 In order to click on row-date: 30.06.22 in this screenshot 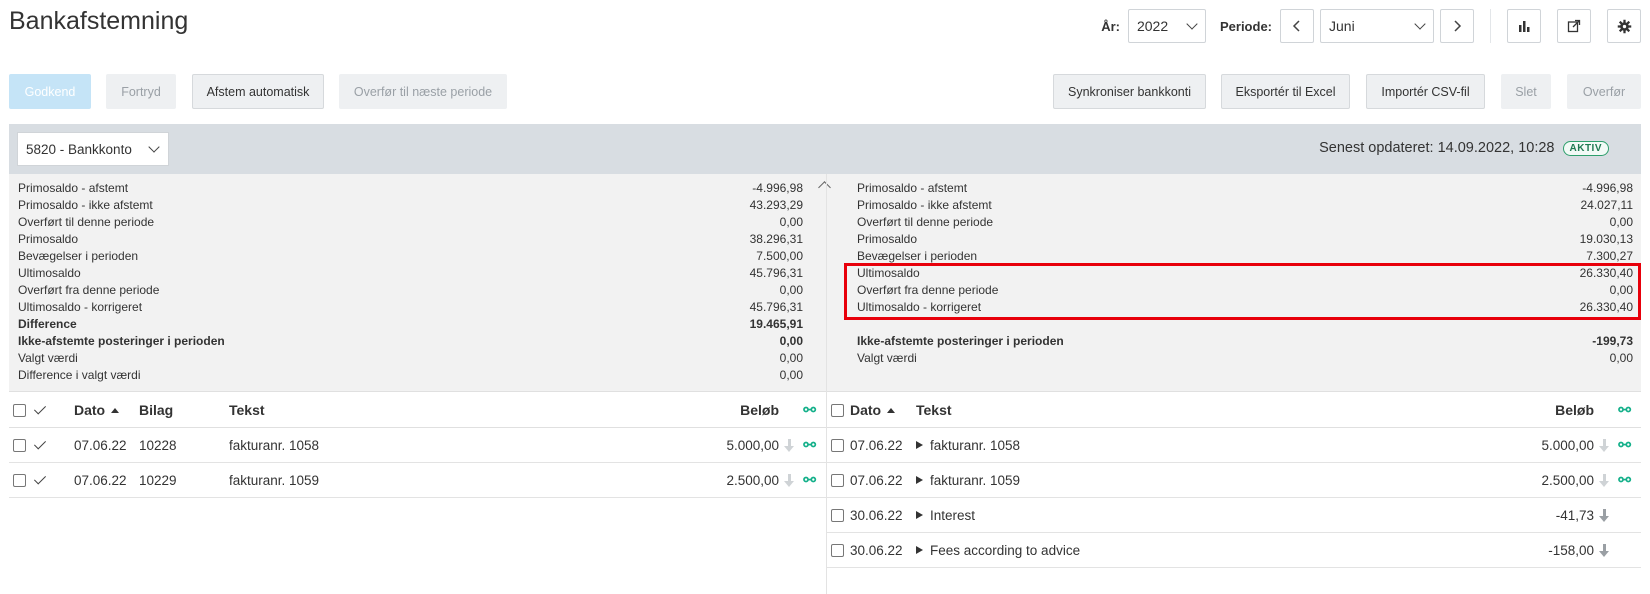, I will do `click(876, 550)`.